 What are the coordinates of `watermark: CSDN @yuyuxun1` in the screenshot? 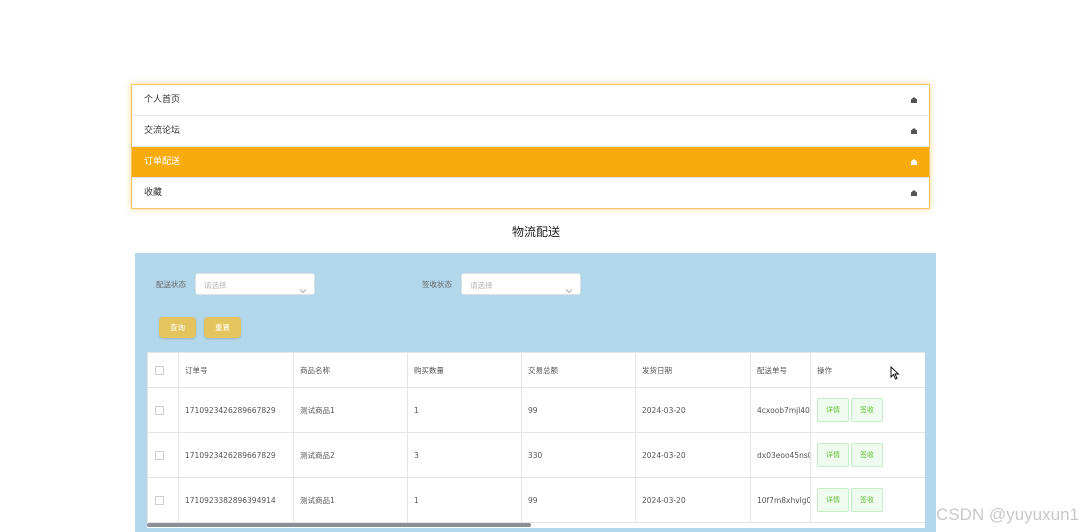 It's located at (1007, 514).